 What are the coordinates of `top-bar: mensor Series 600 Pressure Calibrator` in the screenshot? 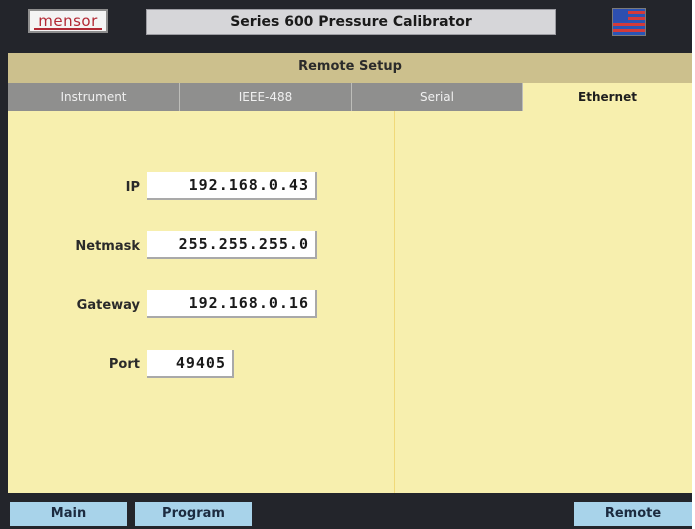 It's located at (346, 24).